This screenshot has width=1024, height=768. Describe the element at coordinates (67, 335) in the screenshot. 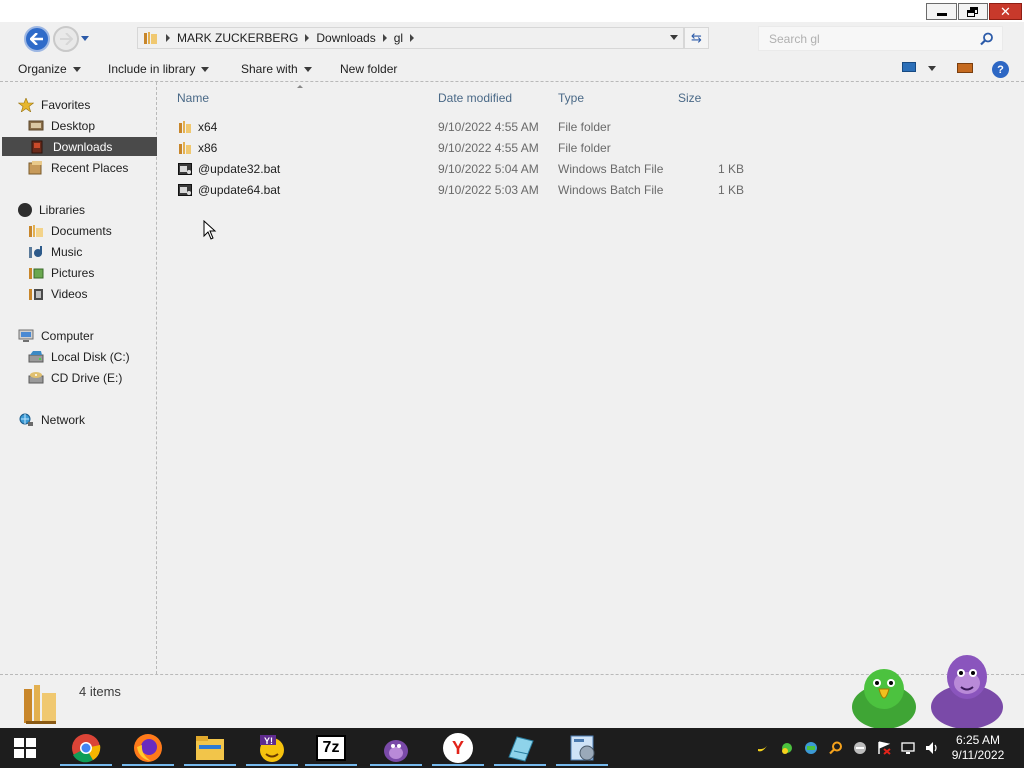

I see `sidebar-label: Computer` at that location.